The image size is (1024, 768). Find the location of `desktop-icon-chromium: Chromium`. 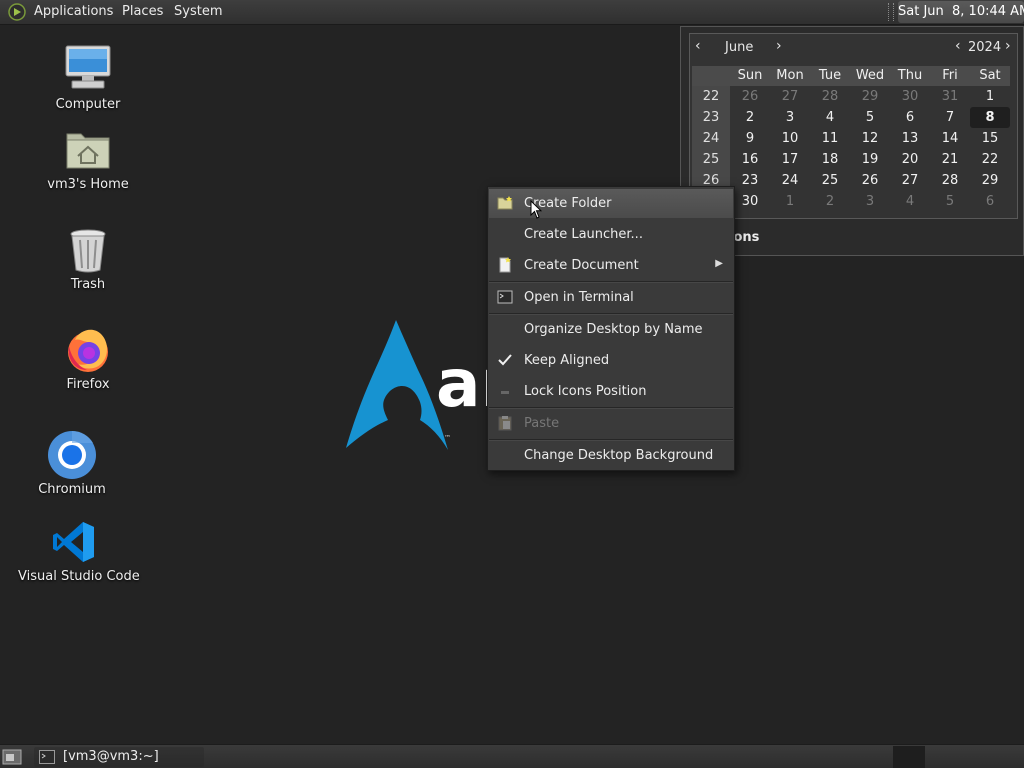

desktop-icon-chromium: Chromium is located at coordinates (72, 465).